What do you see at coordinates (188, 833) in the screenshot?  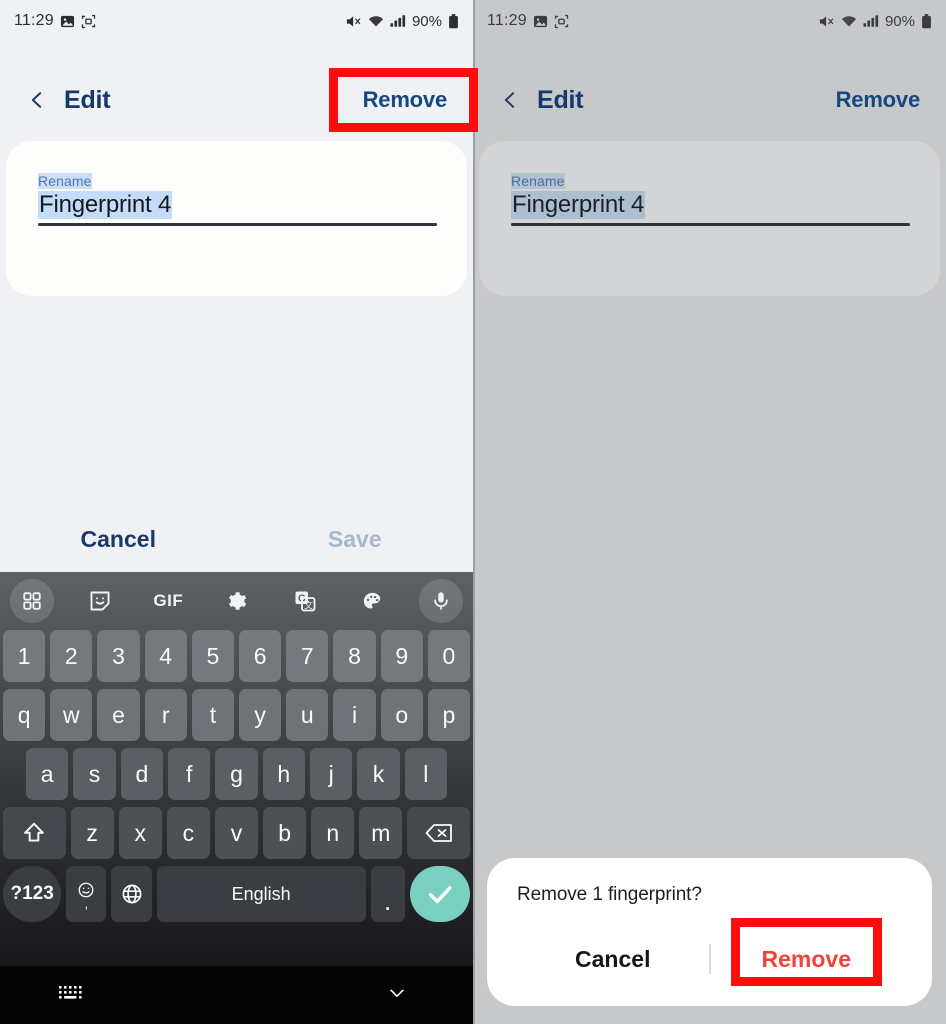 I see `key-c: c` at bounding box center [188, 833].